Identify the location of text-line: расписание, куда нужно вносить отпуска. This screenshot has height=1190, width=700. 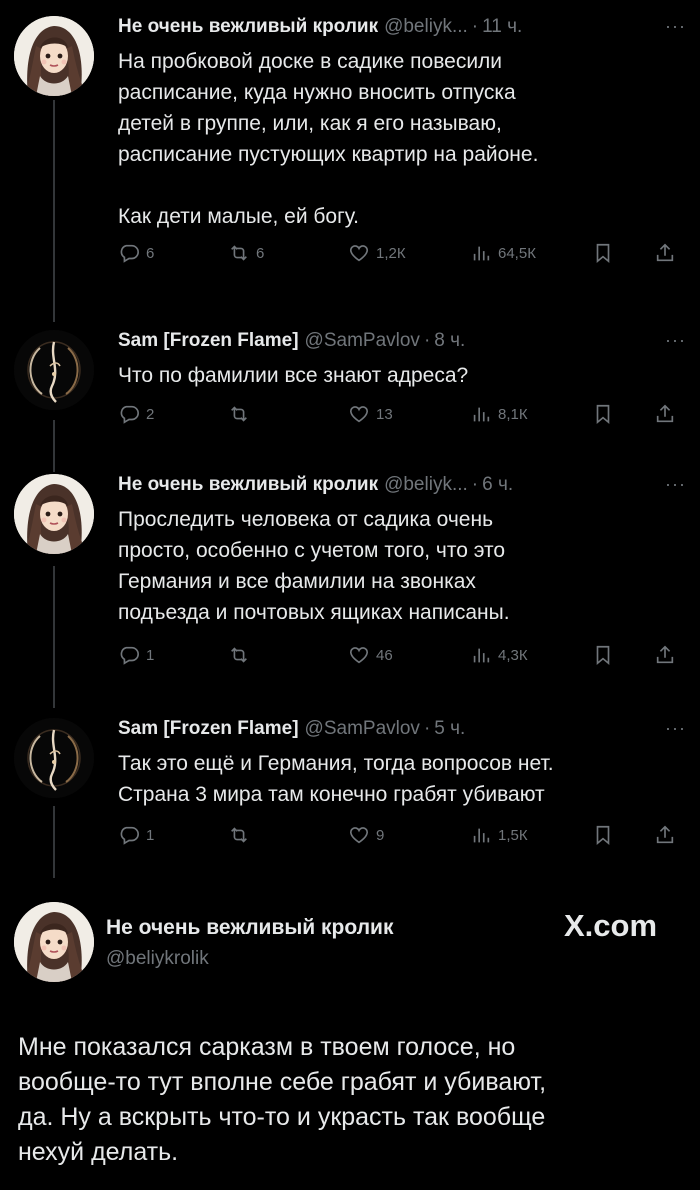
(317, 92).